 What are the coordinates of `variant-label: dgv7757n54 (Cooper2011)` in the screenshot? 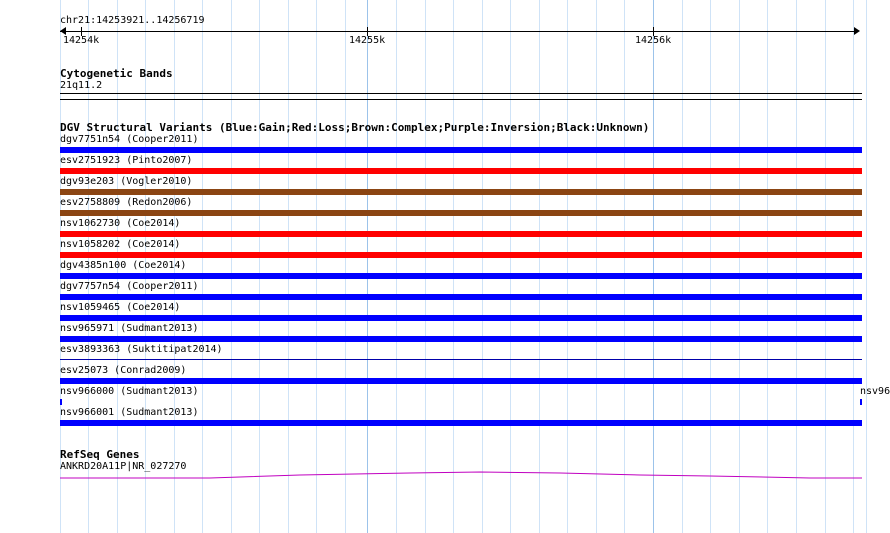 It's located at (129, 287).